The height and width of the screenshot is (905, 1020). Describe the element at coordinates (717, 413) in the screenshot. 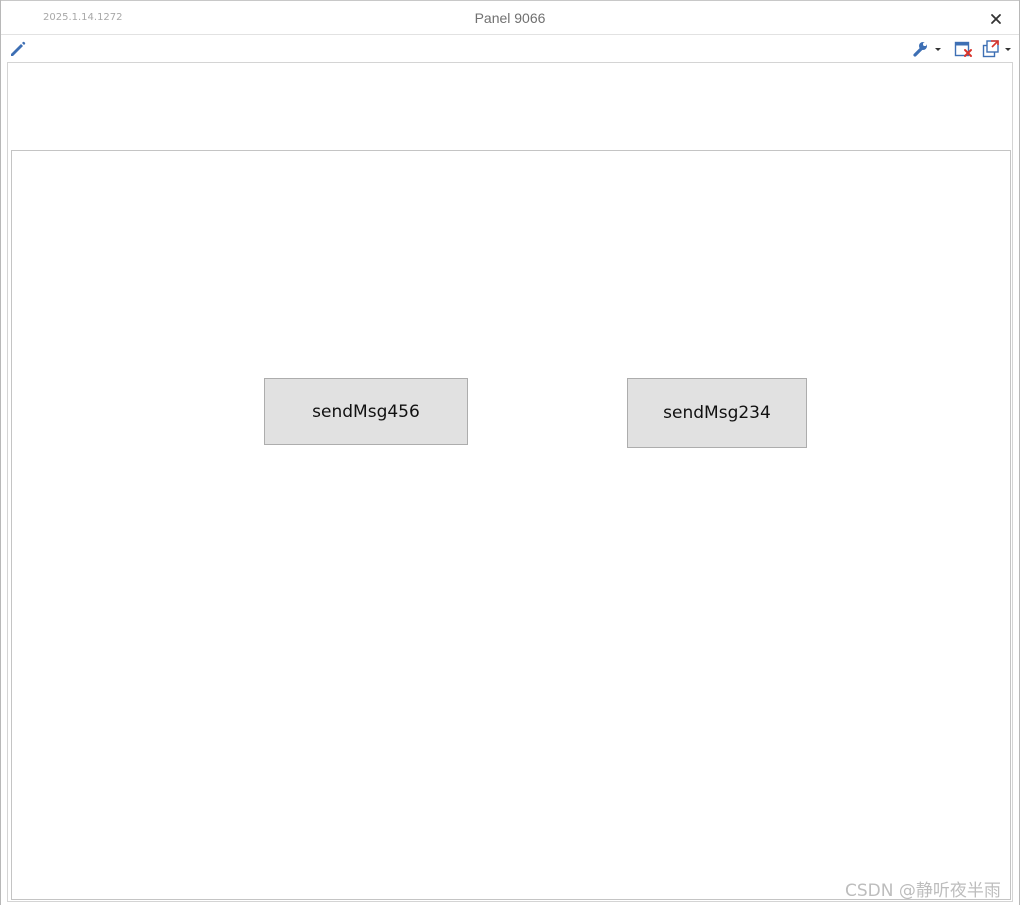

I see `send-msg-234-button: sendMsg234` at that location.